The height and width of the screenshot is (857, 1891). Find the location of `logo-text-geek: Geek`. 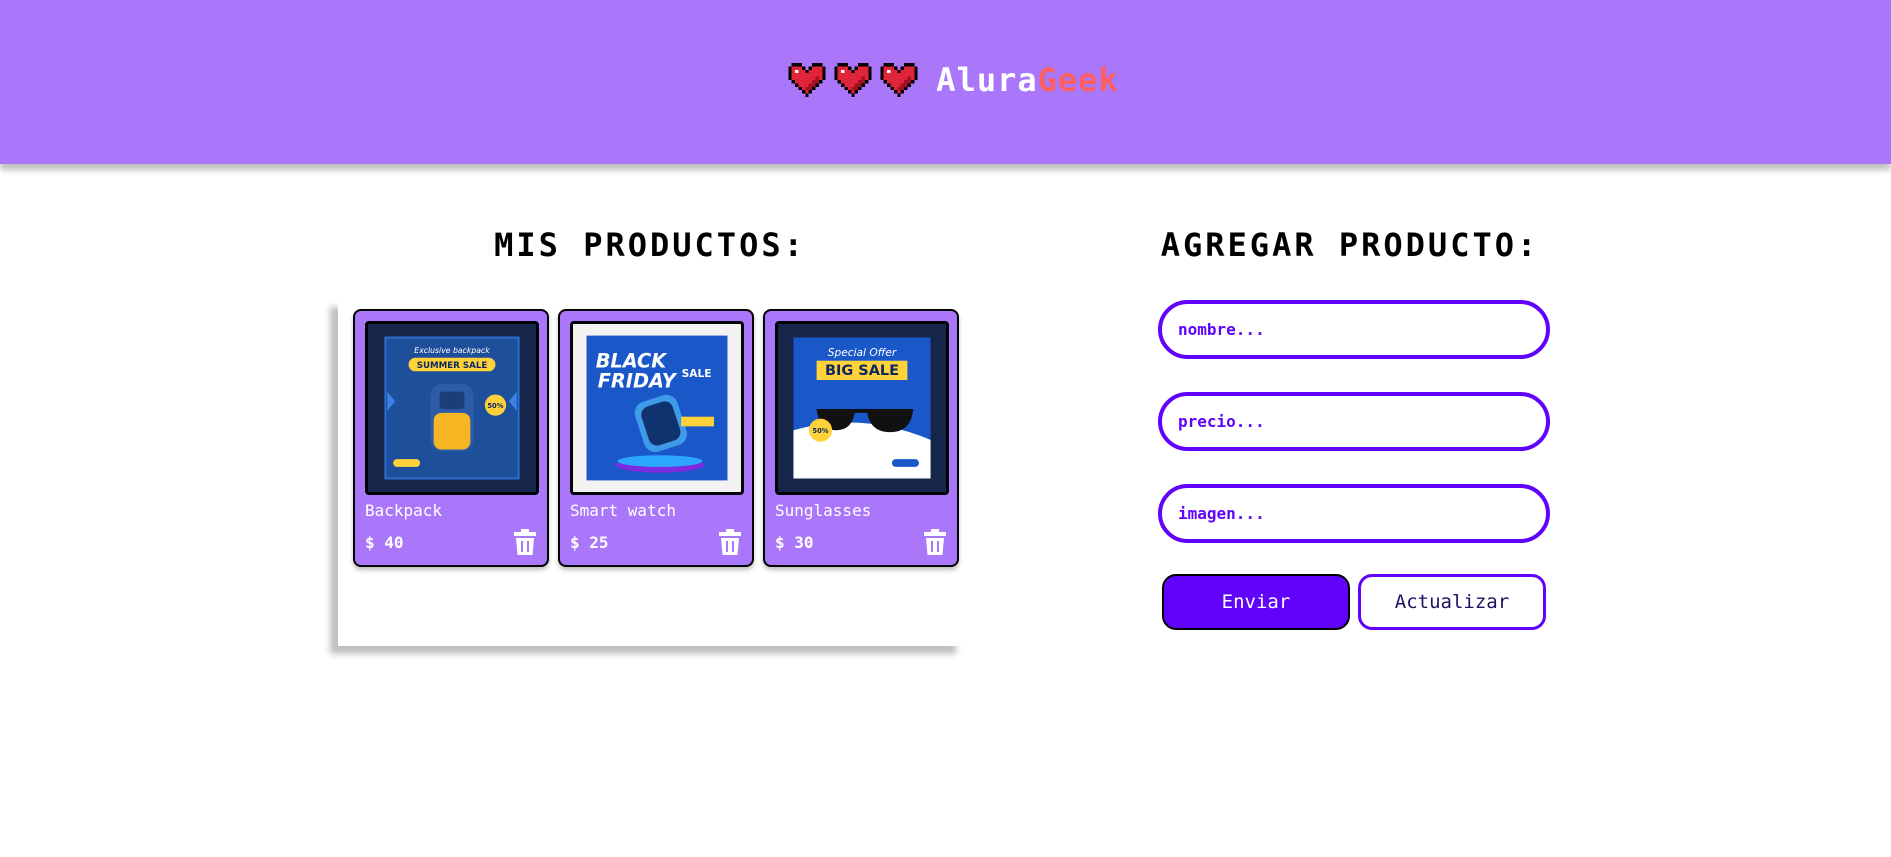

logo-text-geek: Geek is located at coordinates (1078, 80).